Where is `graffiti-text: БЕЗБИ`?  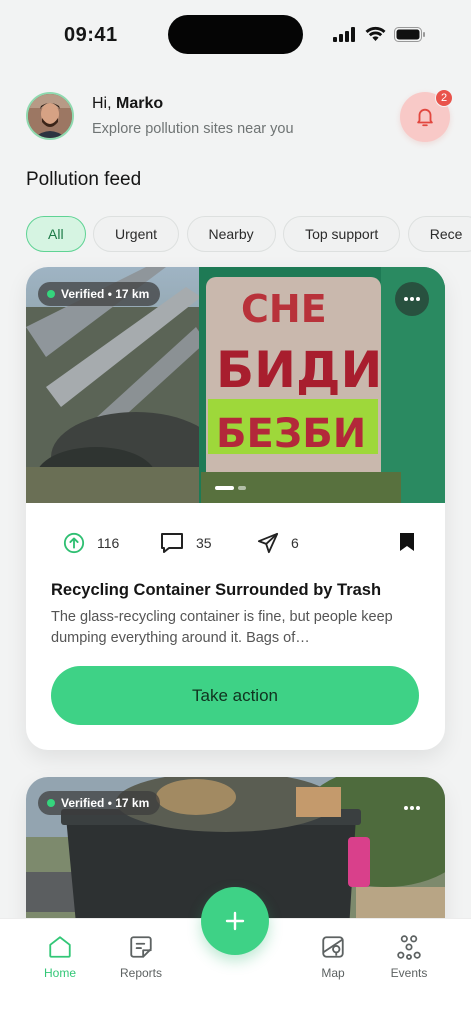
graffiti-text: БЕЗБИ is located at coordinates (291, 434).